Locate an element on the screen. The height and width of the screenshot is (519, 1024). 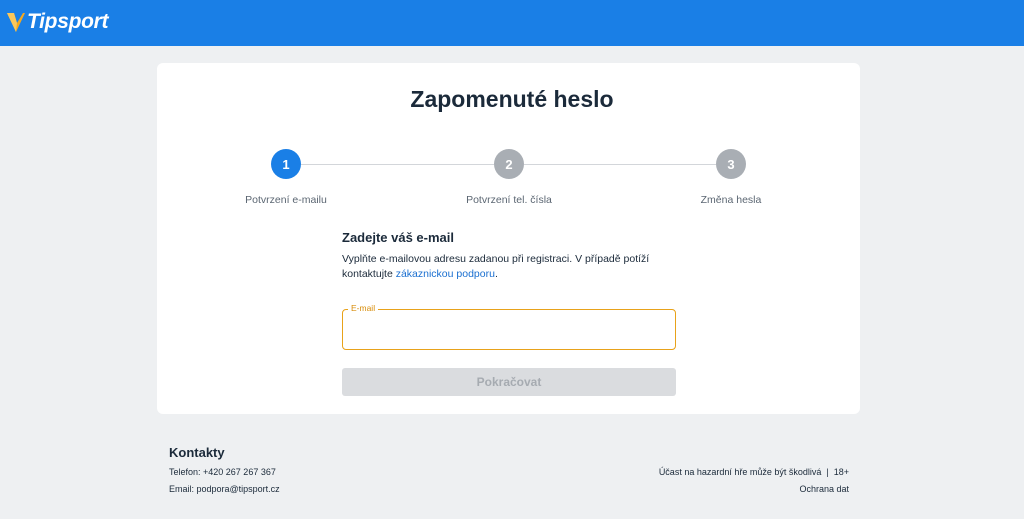
step-1-circle: 1 is located at coordinates (286, 164).